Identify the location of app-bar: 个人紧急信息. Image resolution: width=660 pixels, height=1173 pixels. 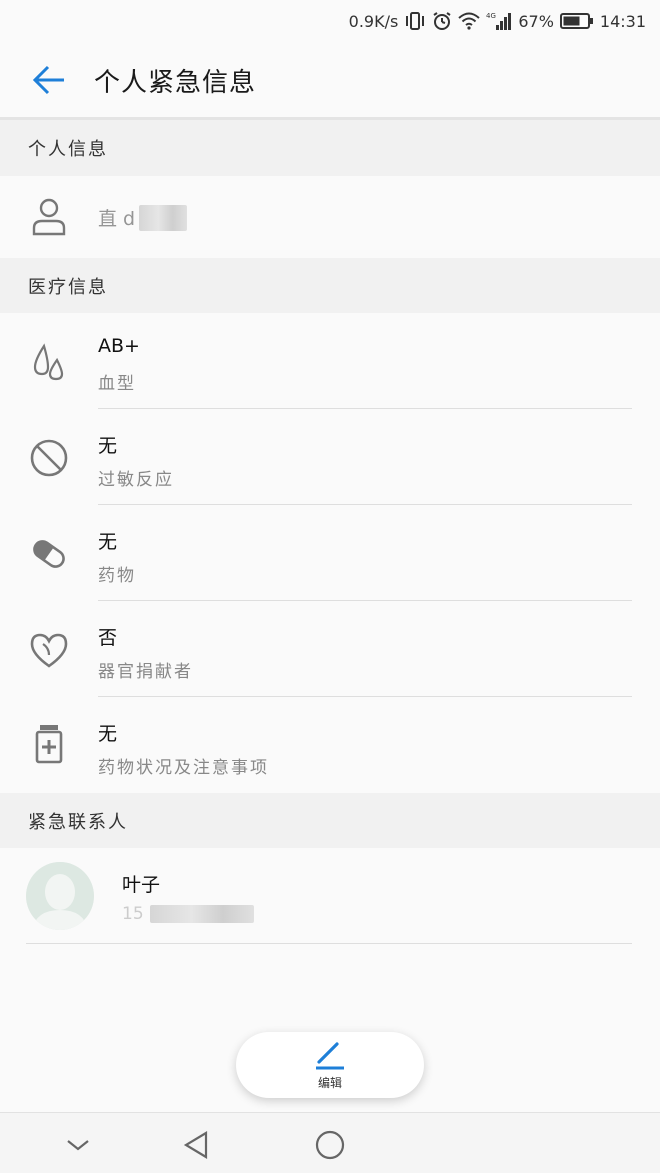
(330, 80).